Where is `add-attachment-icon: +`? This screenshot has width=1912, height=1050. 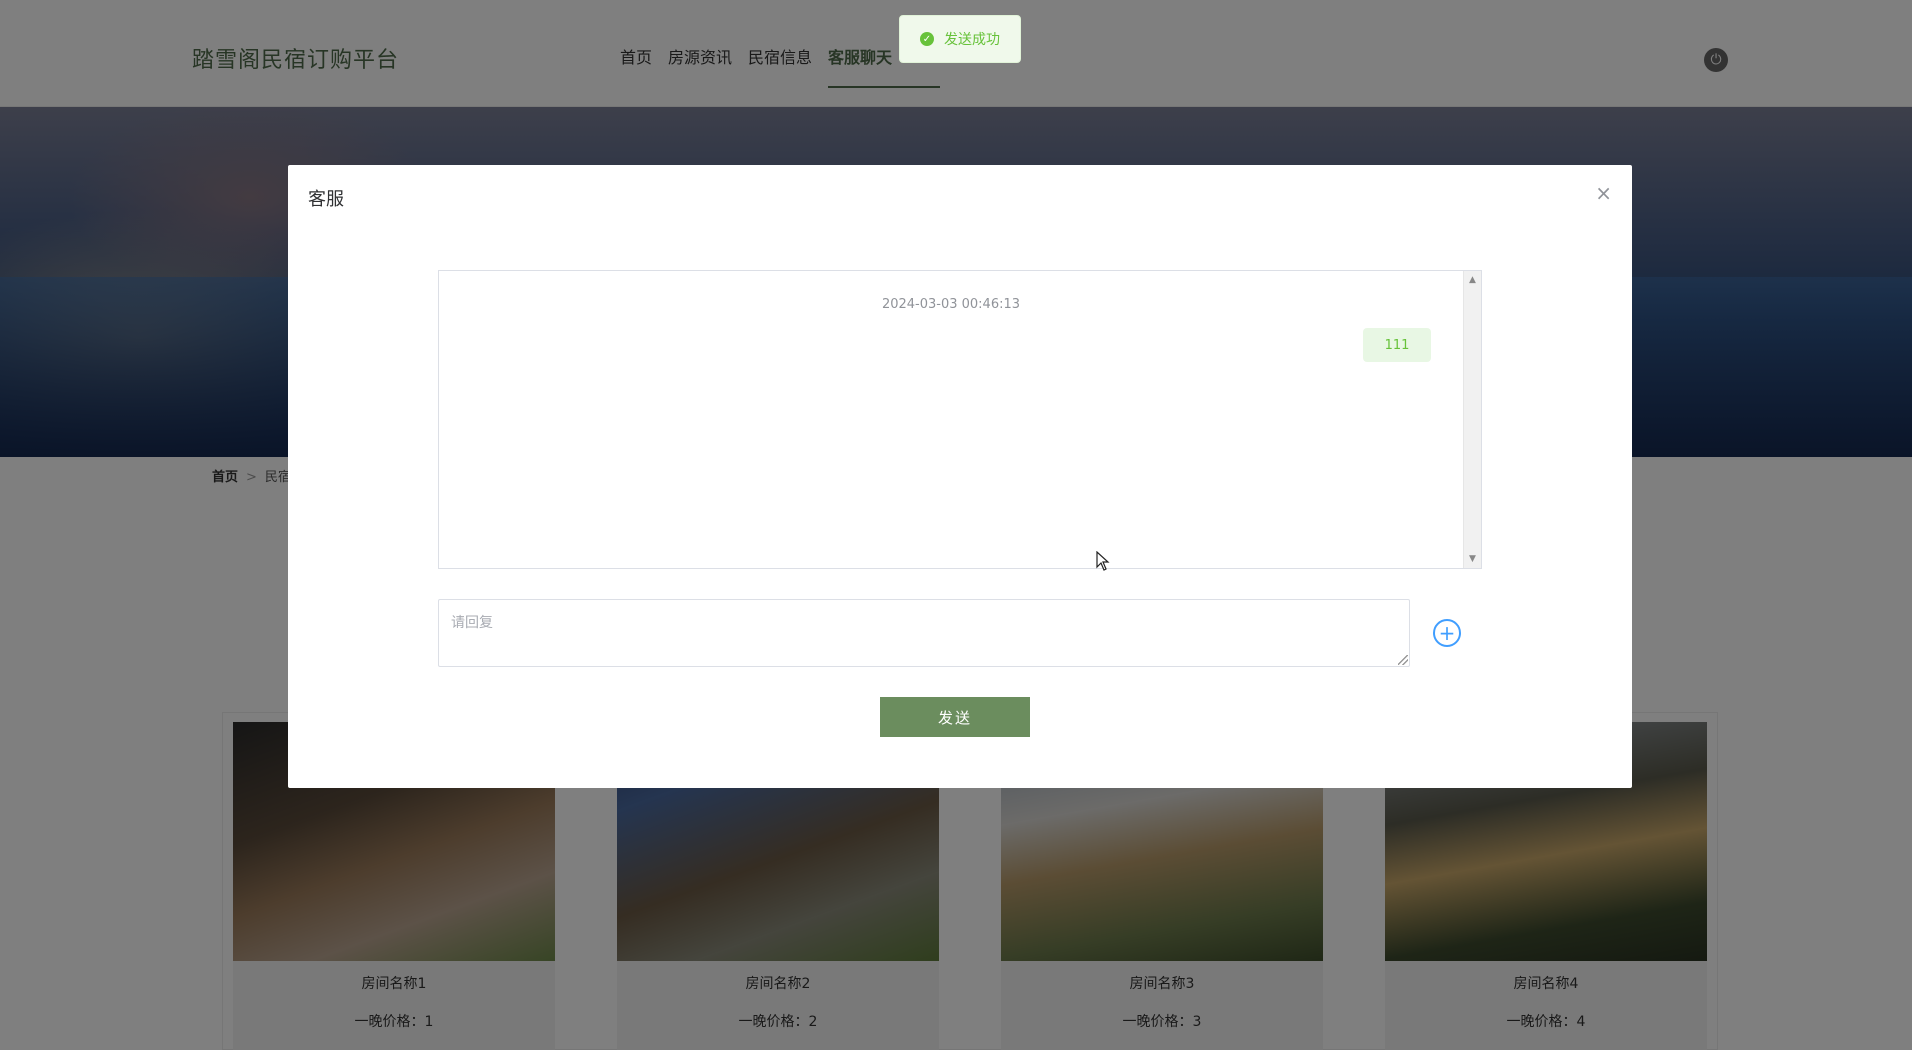 add-attachment-icon: + is located at coordinates (1447, 633).